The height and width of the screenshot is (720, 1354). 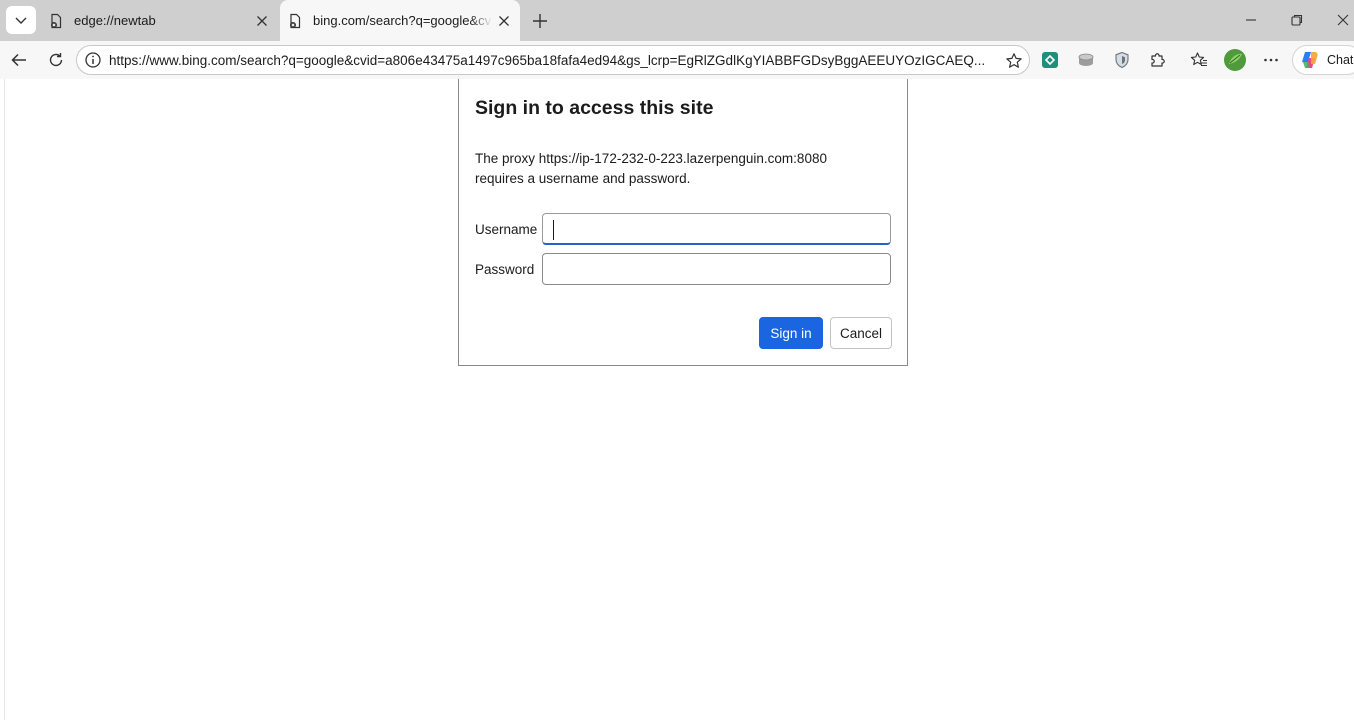 I want to click on back-button, so click(x=19, y=60).